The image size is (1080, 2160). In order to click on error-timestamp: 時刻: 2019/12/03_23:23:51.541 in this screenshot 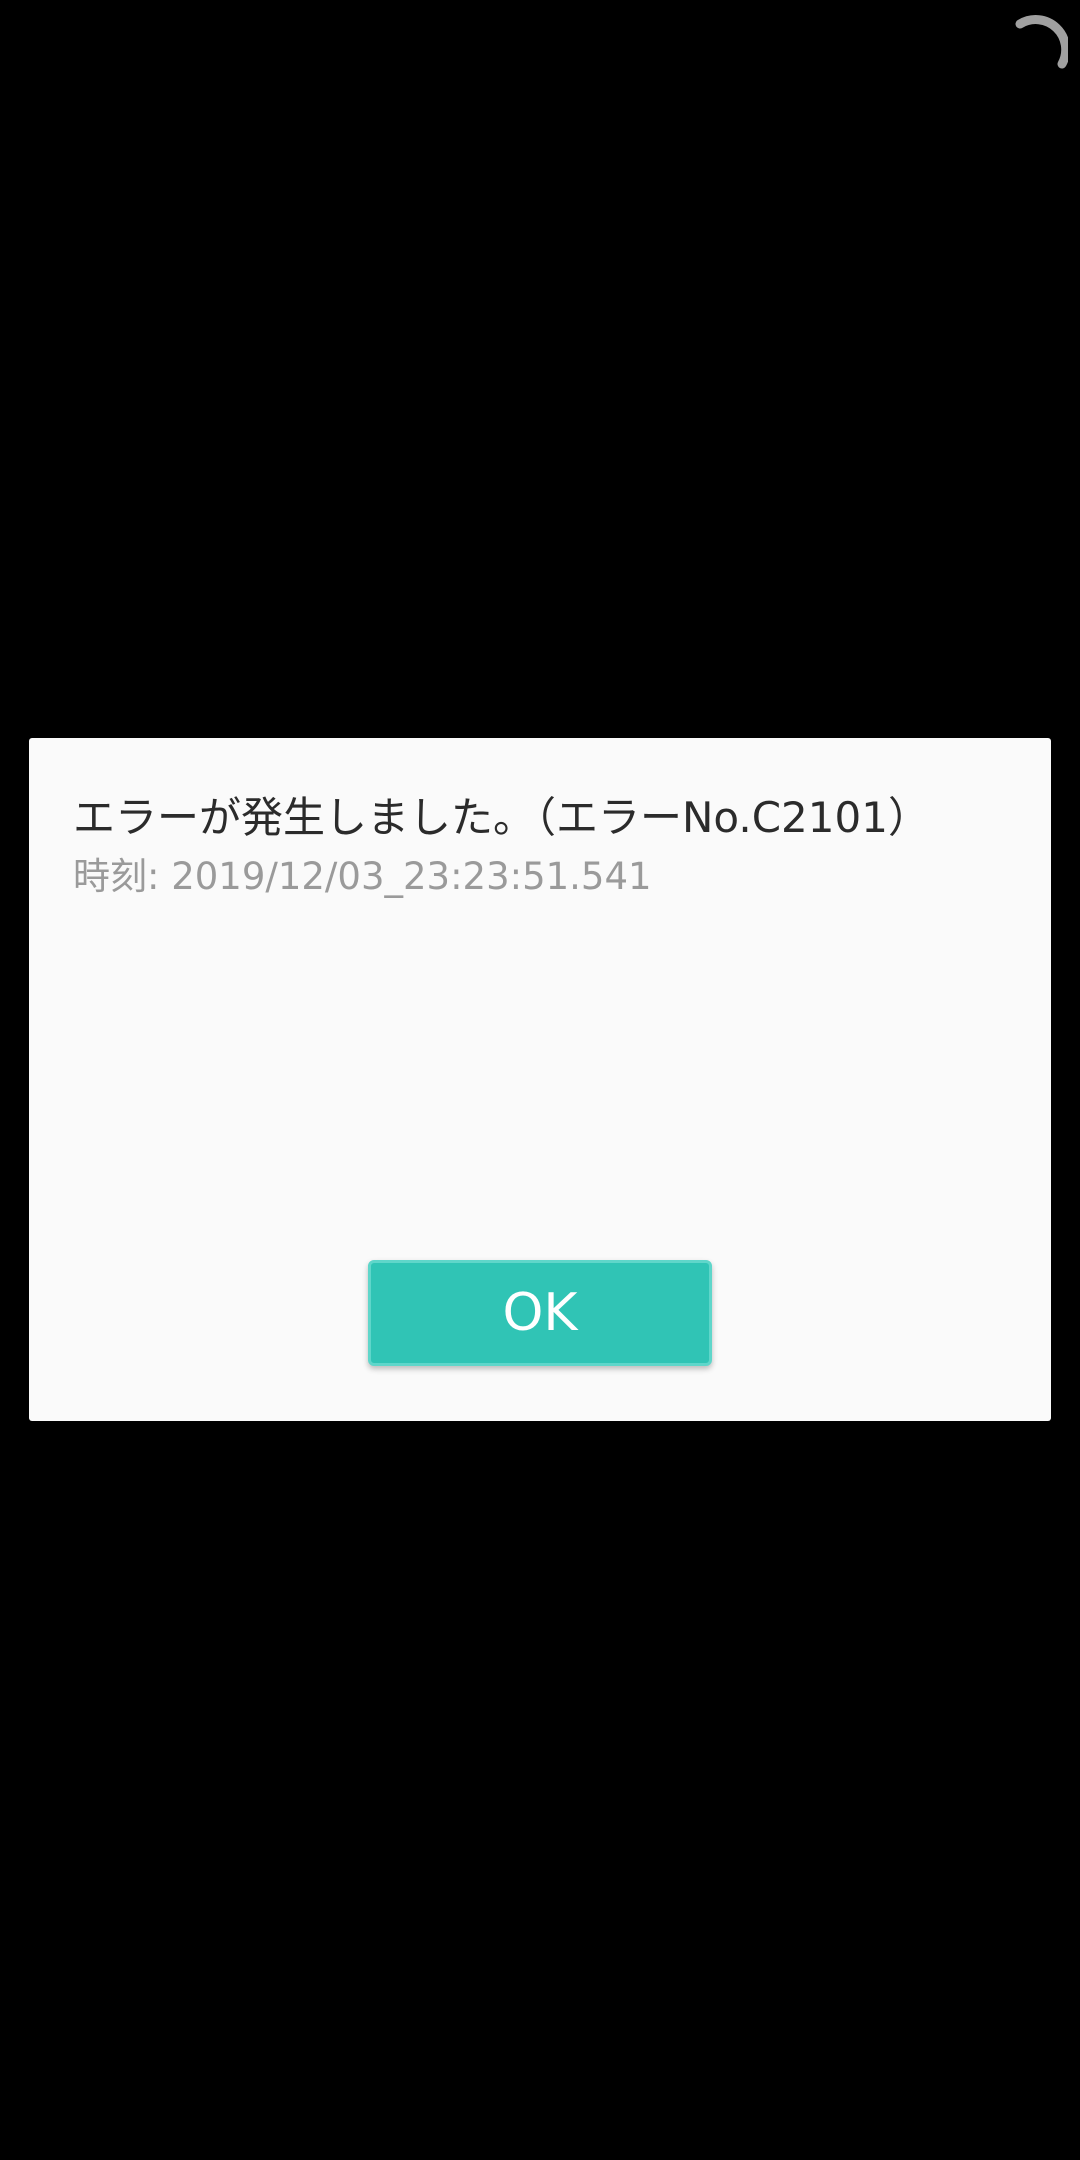, I will do `click(362, 876)`.